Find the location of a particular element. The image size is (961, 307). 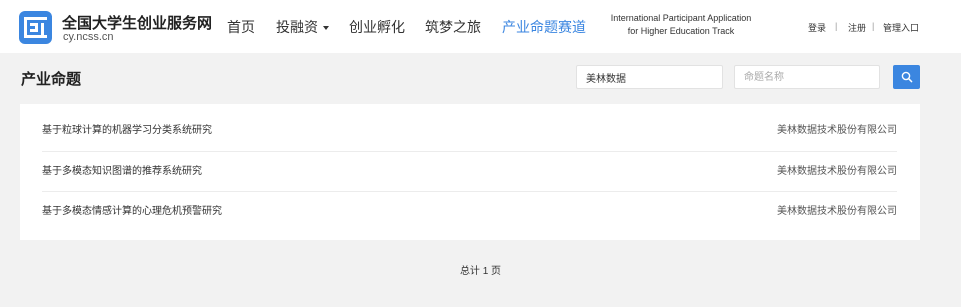

nav-investment: 投融资 is located at coordinates (302, 27).